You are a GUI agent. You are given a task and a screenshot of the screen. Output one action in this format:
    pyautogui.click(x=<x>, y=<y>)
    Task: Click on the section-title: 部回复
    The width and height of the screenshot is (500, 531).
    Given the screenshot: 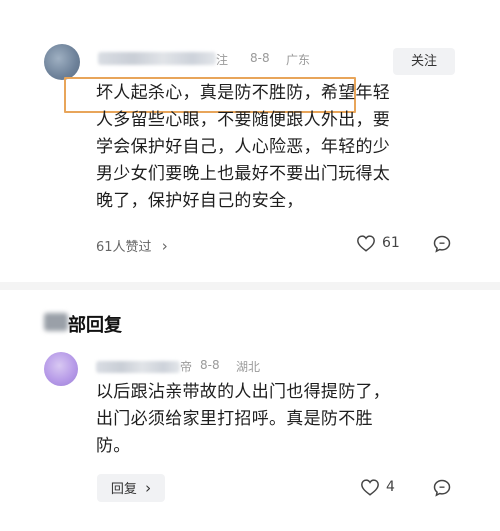 What is the action you would take?
    pyautogui.click(x=95, y=325)
    